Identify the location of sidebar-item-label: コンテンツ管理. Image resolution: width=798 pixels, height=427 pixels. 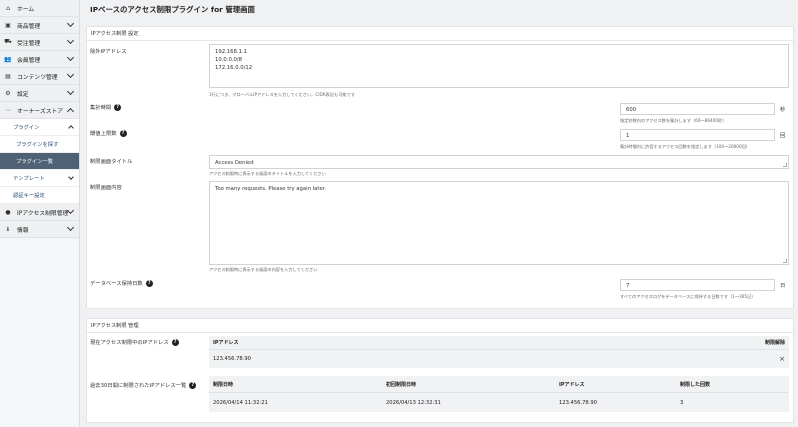
(37, 77).